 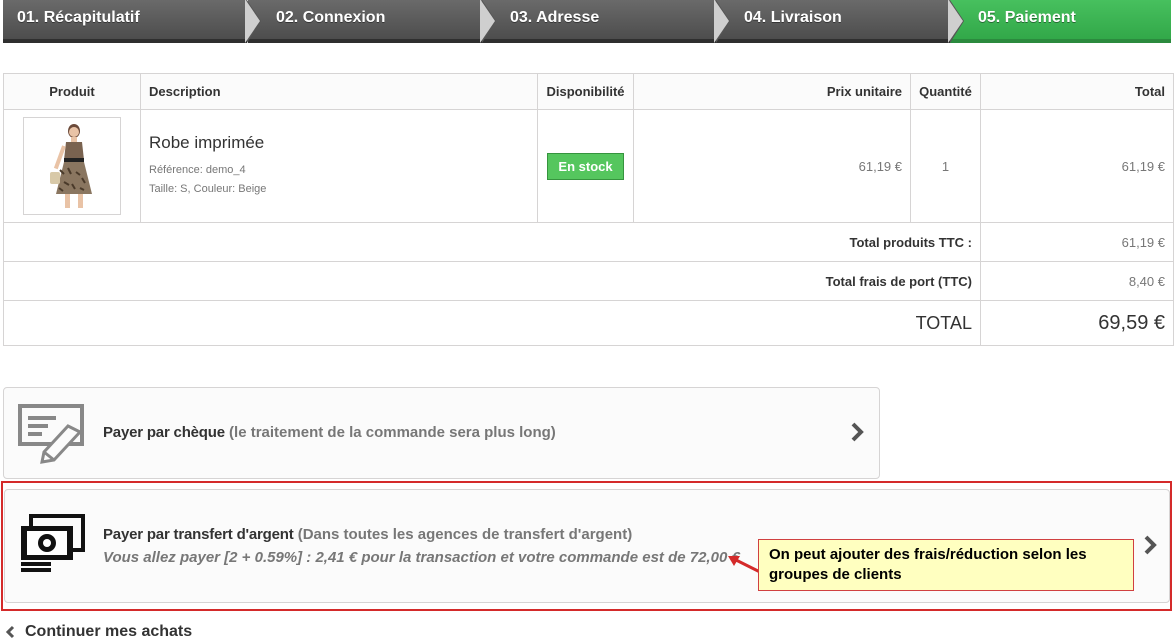 I want to click on shipping-total-label: Total frais de port (TTC), so click(x=492, y=281).